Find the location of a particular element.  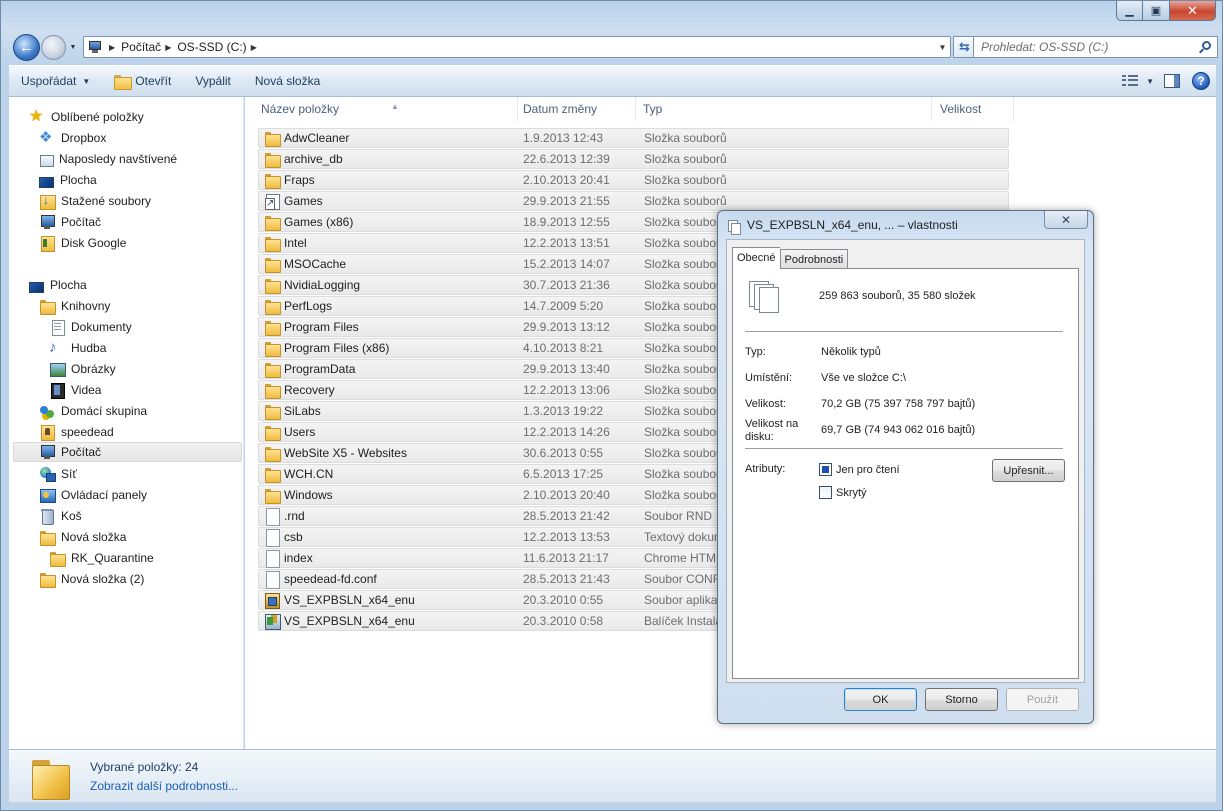

computer-icon is located at coordinates (47, 452).